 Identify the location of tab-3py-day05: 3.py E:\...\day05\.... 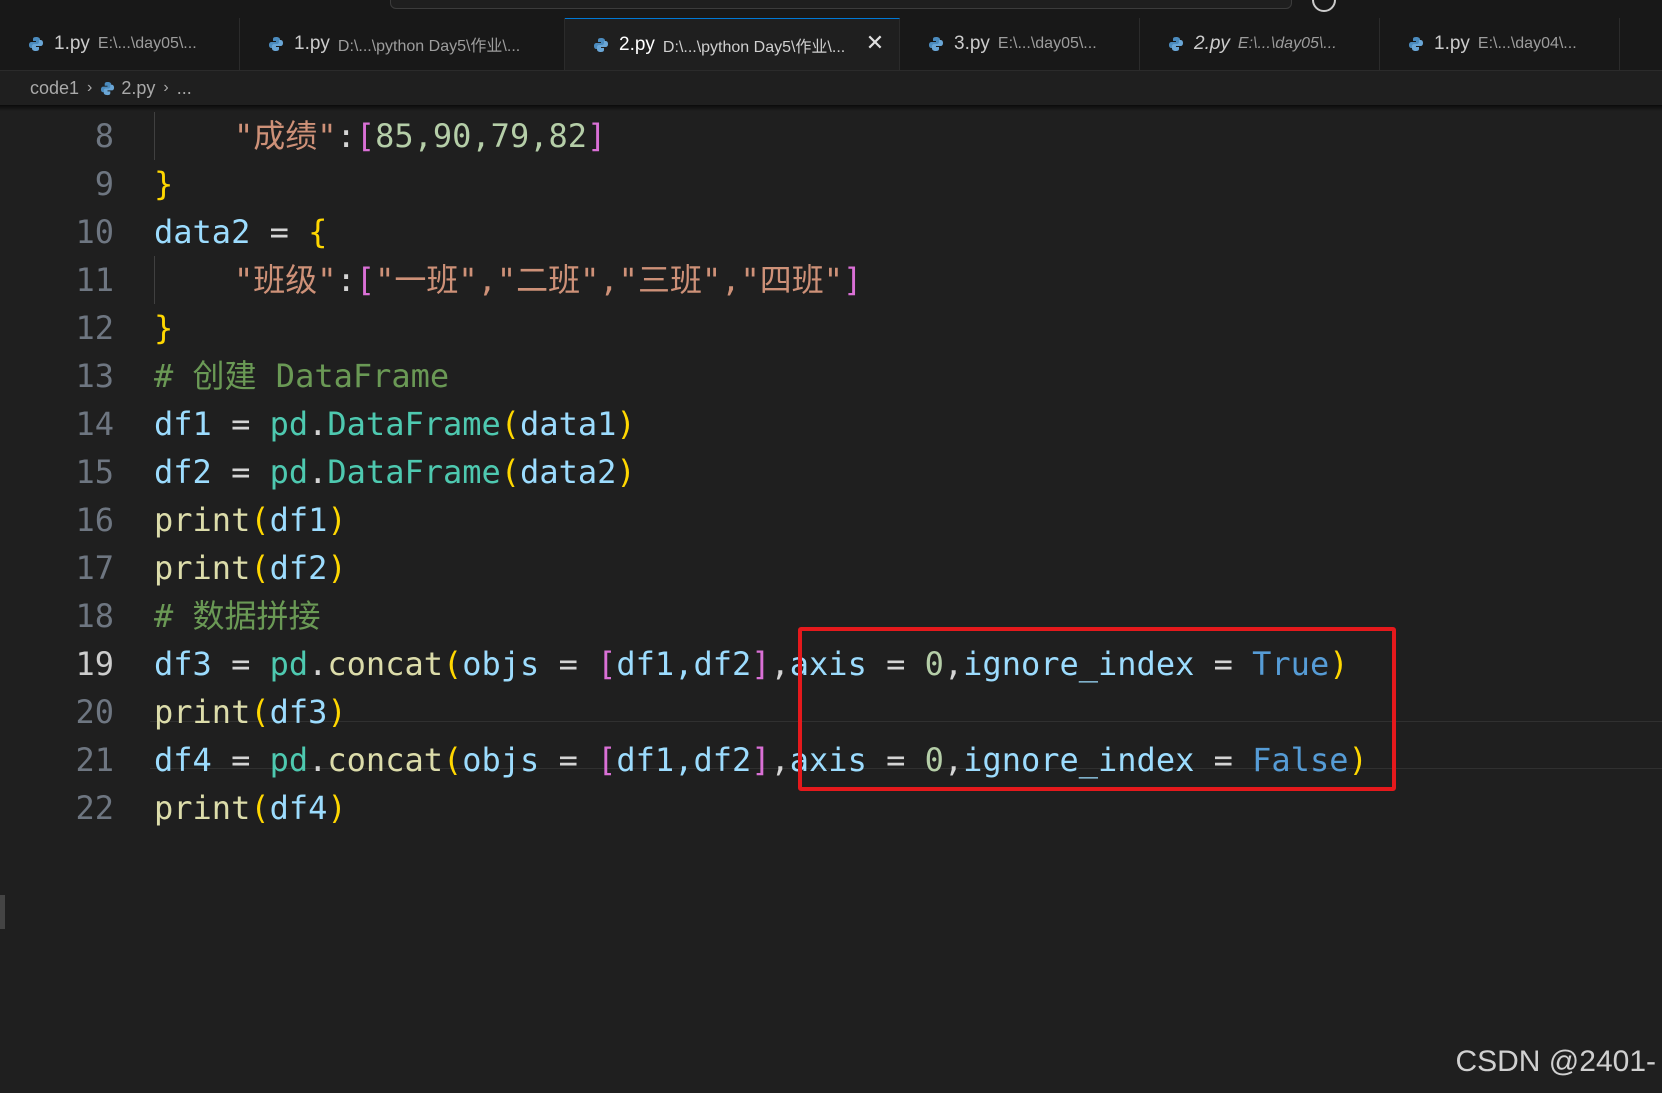
(1020, 44).